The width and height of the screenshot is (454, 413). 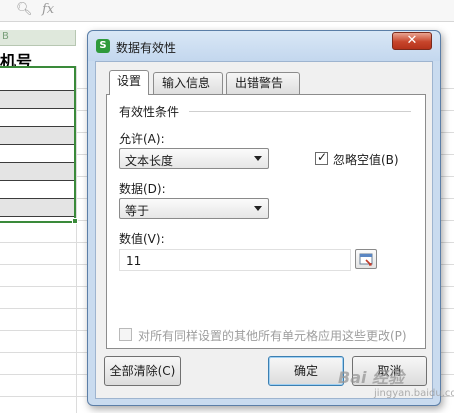 I want to click on ignore-blank-checkbox: ✓, so click(x=321, y=157).